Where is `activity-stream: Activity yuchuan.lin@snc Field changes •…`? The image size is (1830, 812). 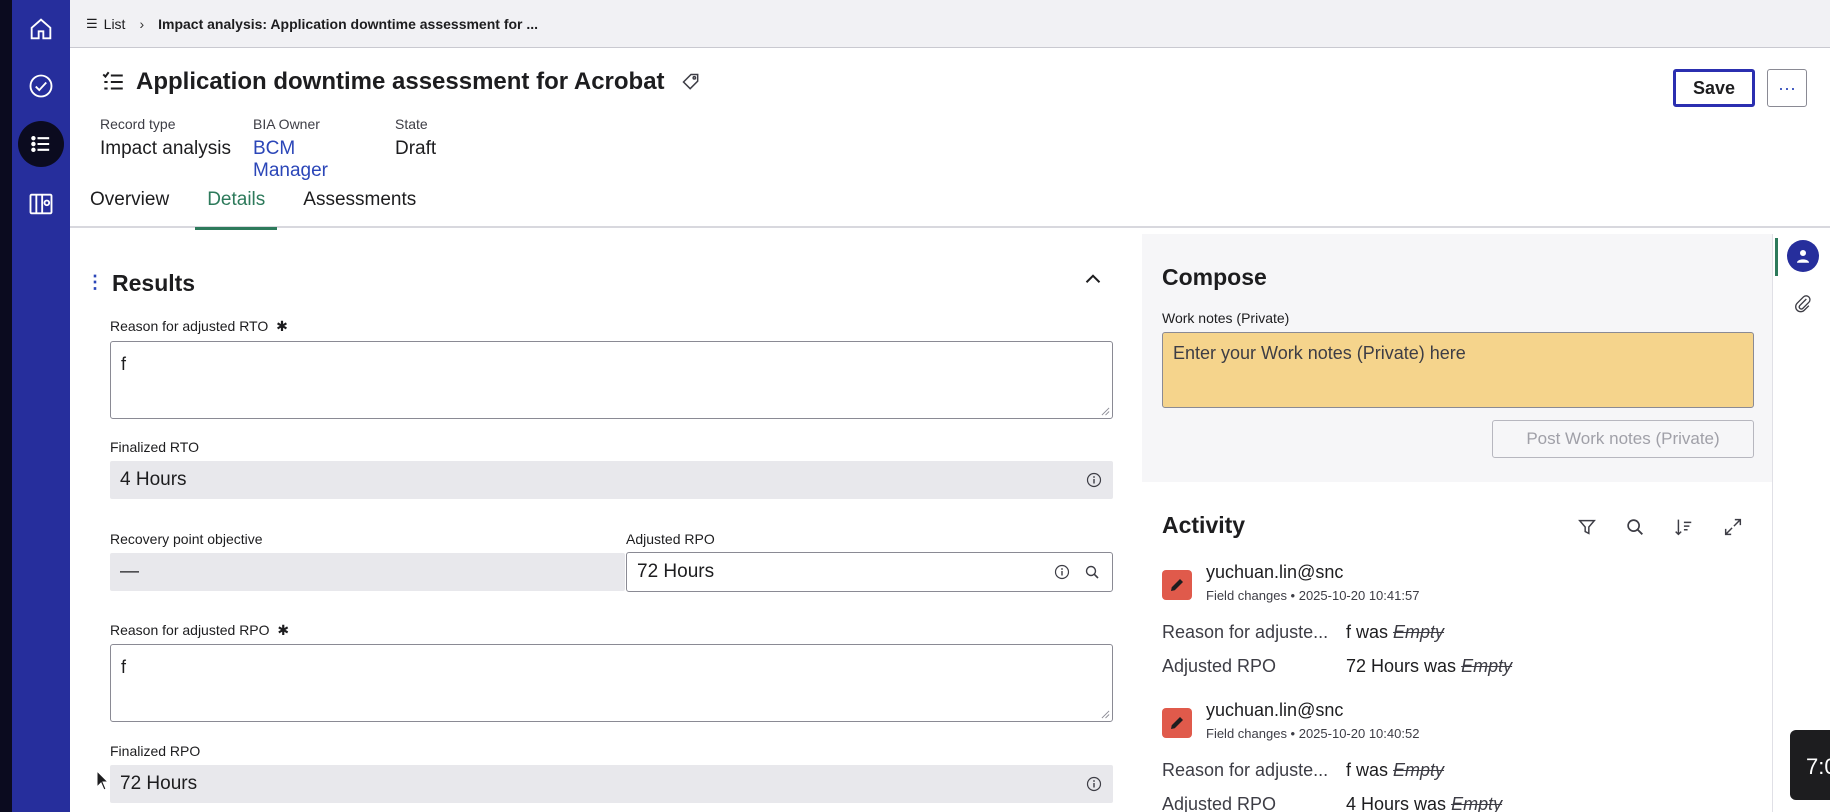
activity-stream: Activity yuchuan.lin@snc Field changes •… is located at coordinates (1457, 647).